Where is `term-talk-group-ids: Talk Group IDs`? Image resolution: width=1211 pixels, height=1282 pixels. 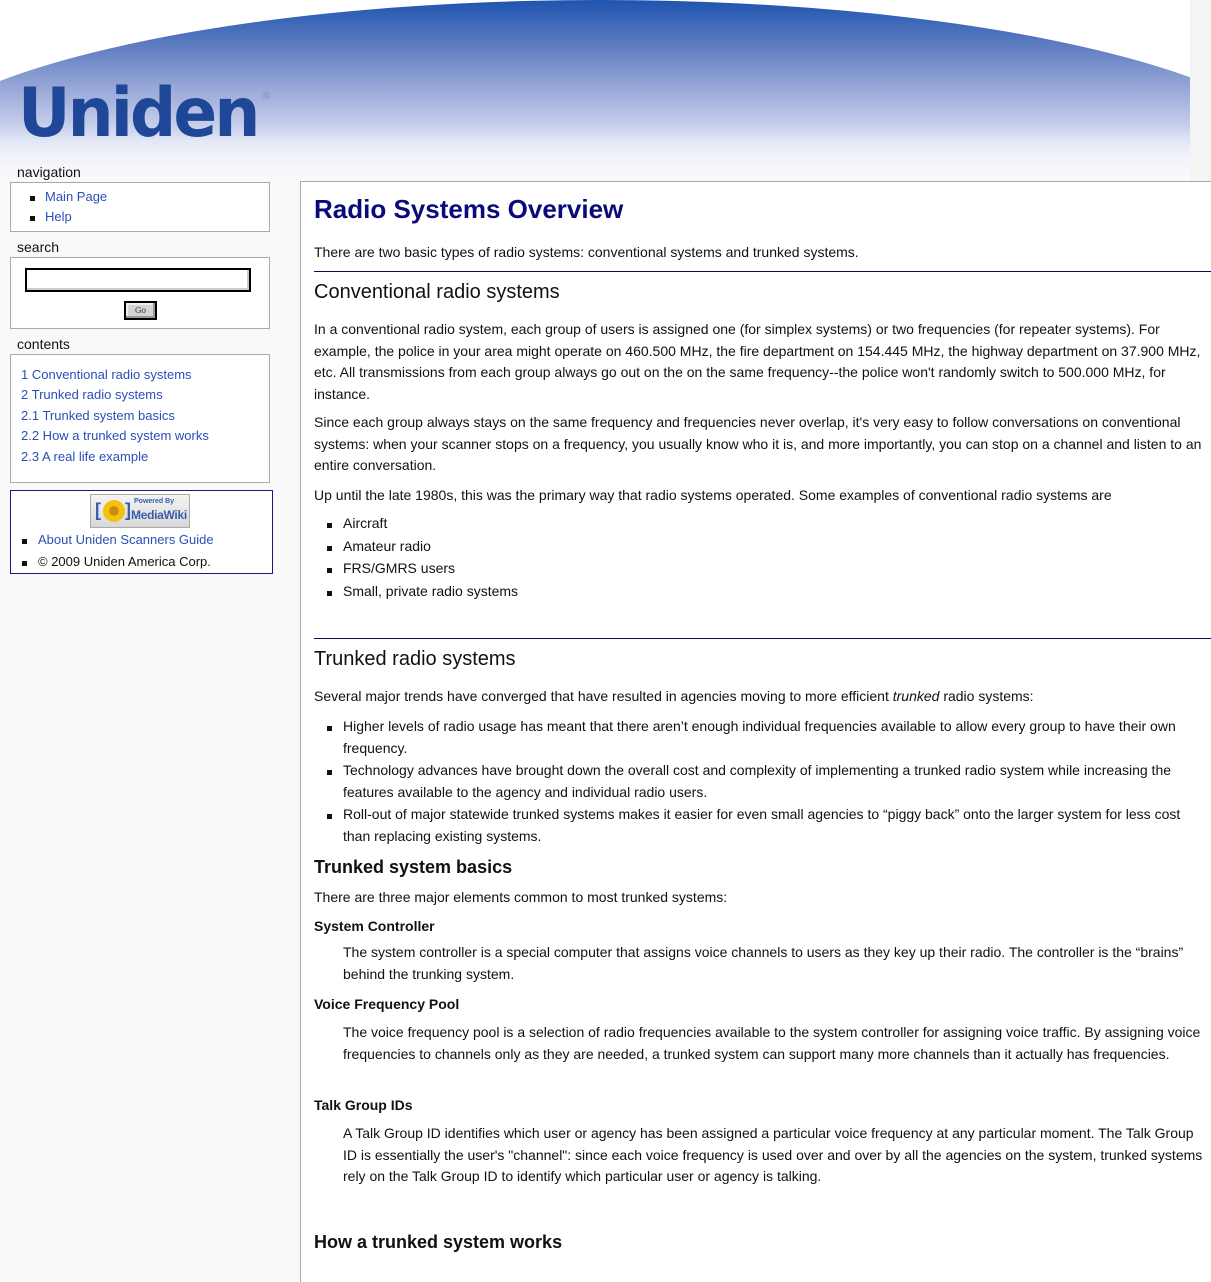
term-talk-group-ids: Talk Group IDs is located at coordinates (363, 1105).